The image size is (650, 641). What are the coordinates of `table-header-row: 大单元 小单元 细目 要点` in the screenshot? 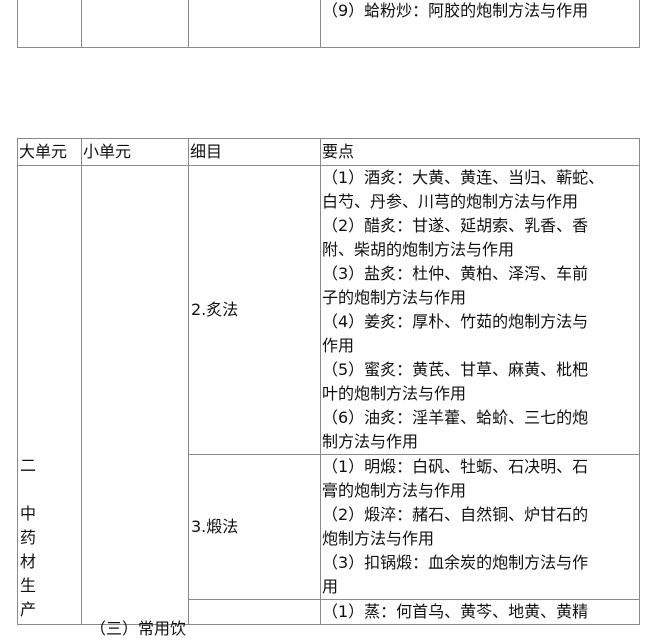 It's located at (328, 152).